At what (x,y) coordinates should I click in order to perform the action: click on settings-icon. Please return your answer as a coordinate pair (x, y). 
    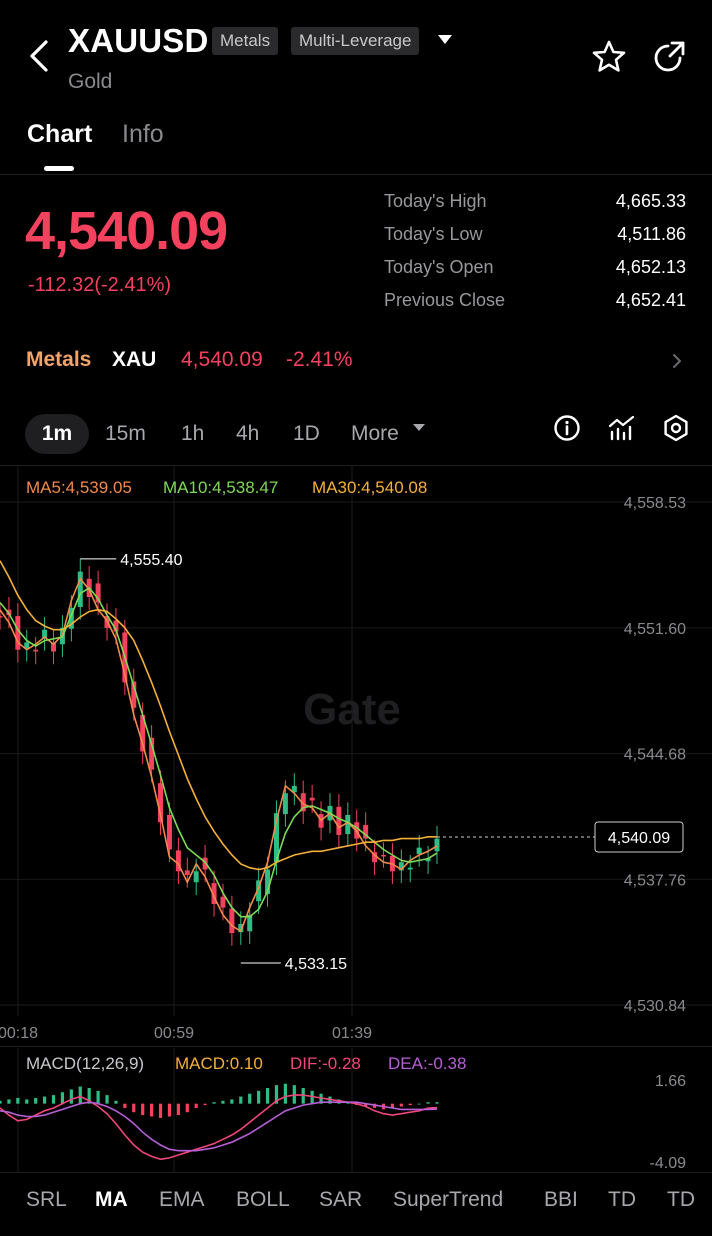
    Looking at the image, I should click on (676, 428).